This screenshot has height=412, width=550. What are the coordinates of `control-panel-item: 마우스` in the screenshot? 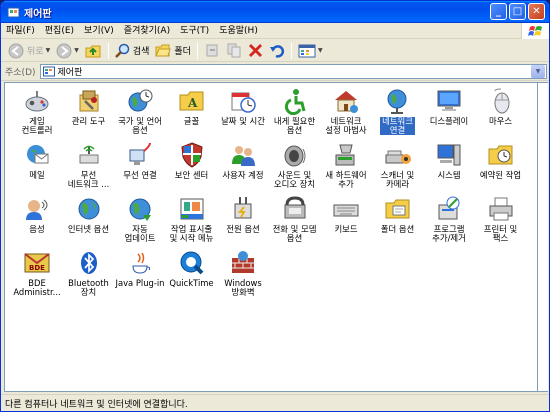 It's located at (501, 106).